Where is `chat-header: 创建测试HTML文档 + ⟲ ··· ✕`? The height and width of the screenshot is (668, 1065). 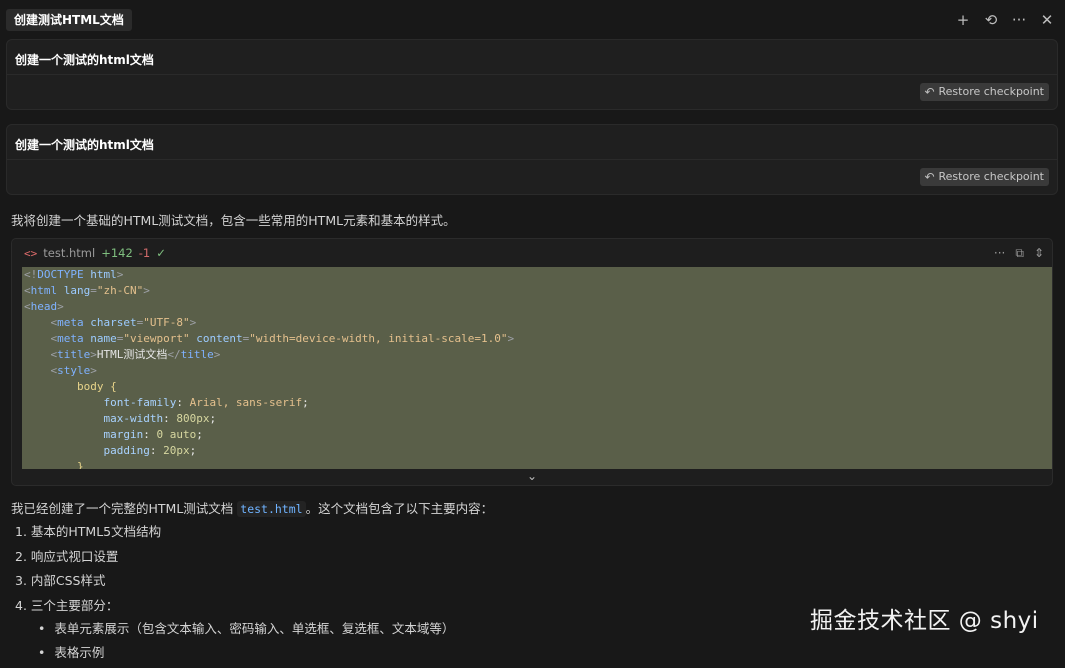
chat-header: 创建测试HTML文档 + ⟲ ··· ✕ is located at coordinates (532, 20).